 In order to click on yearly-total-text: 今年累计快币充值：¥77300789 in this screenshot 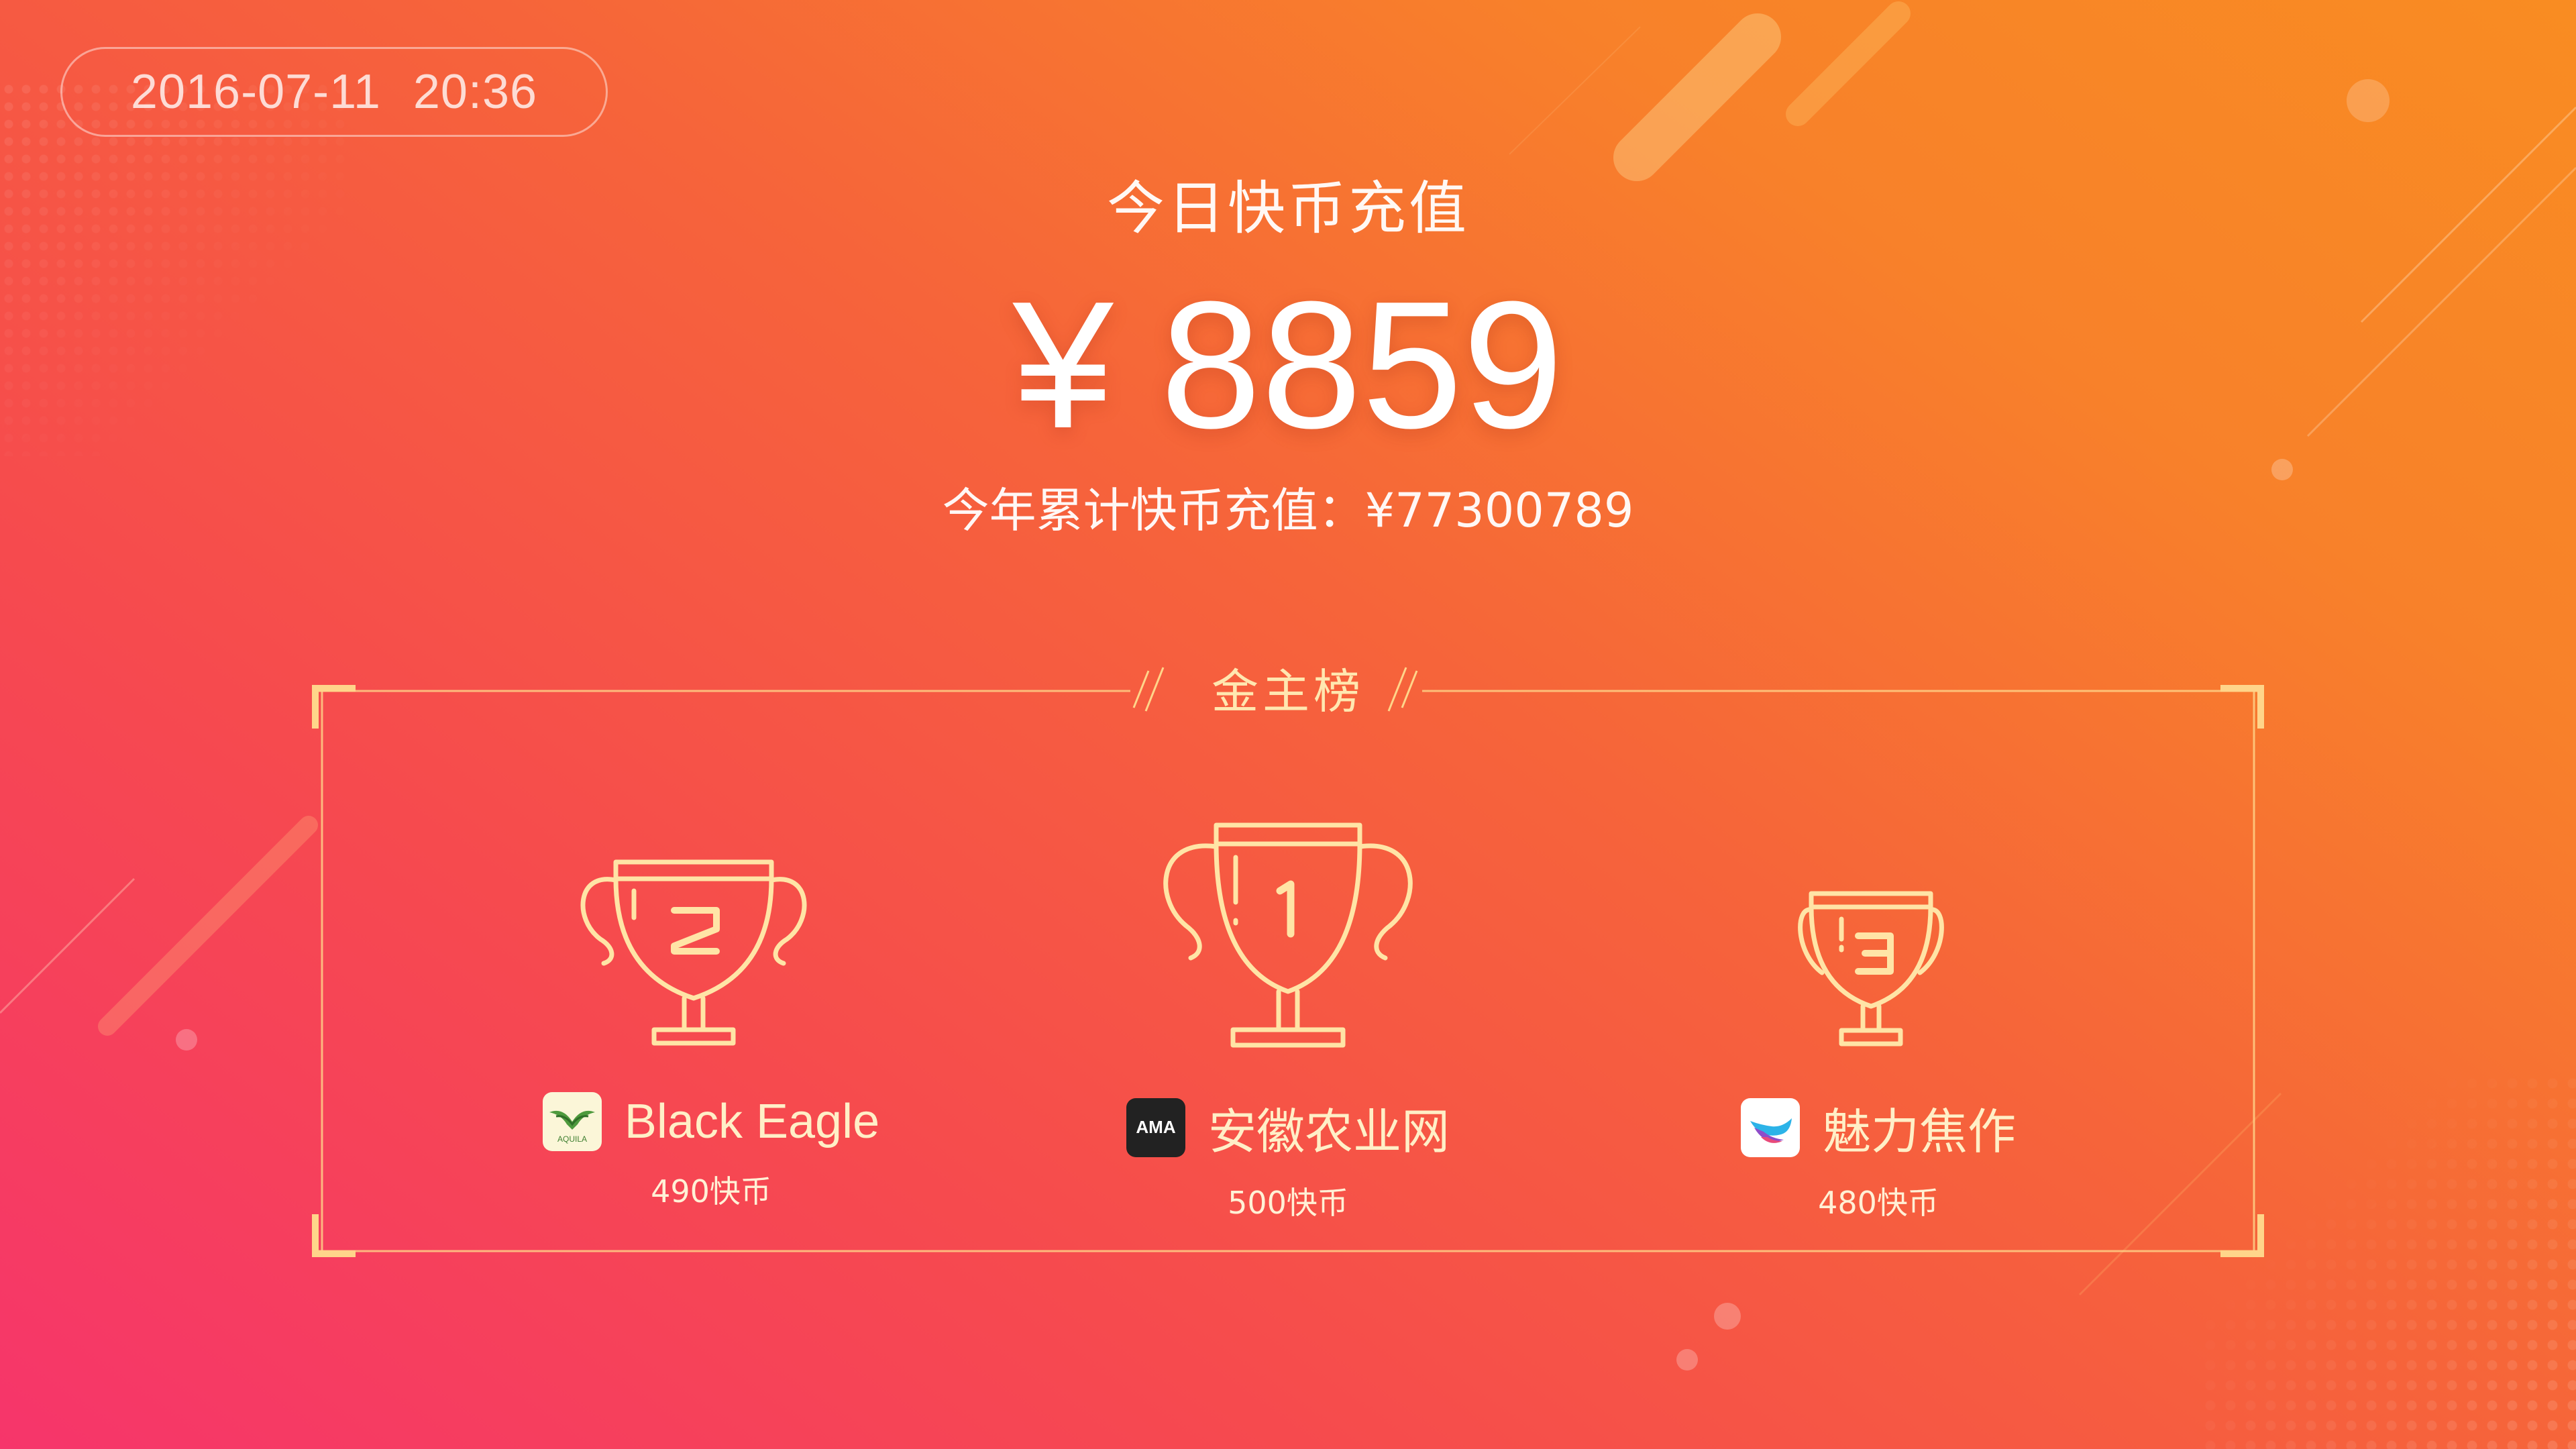, I will do `click(1288, 510)`.